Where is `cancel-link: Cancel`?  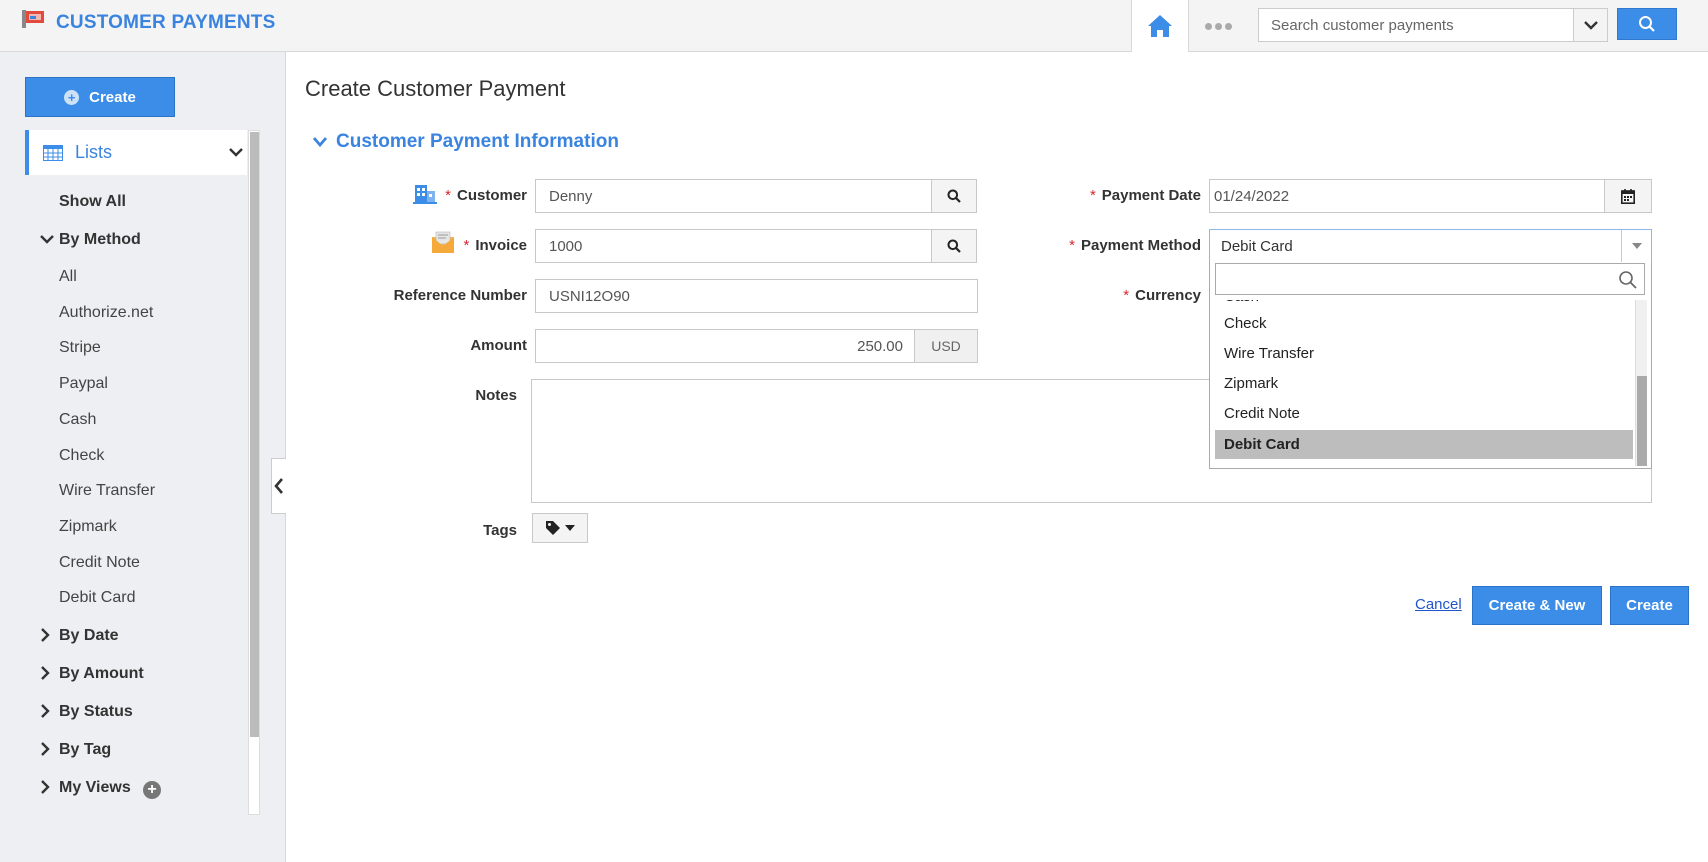 cancel-link: Cancel is located at coordinates (1438, 604).